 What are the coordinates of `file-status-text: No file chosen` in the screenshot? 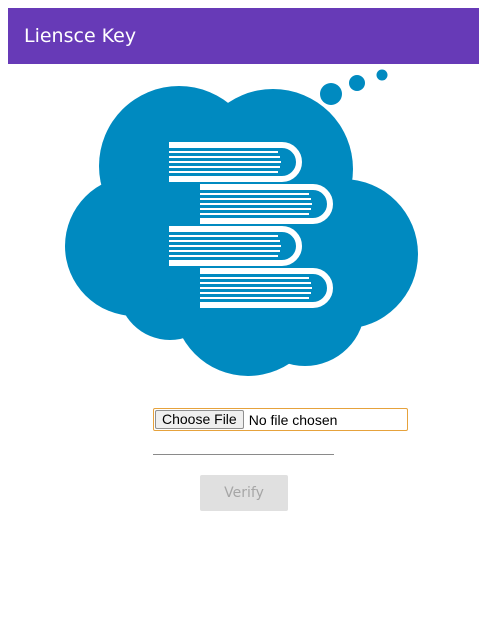 It's located at (293, 419).